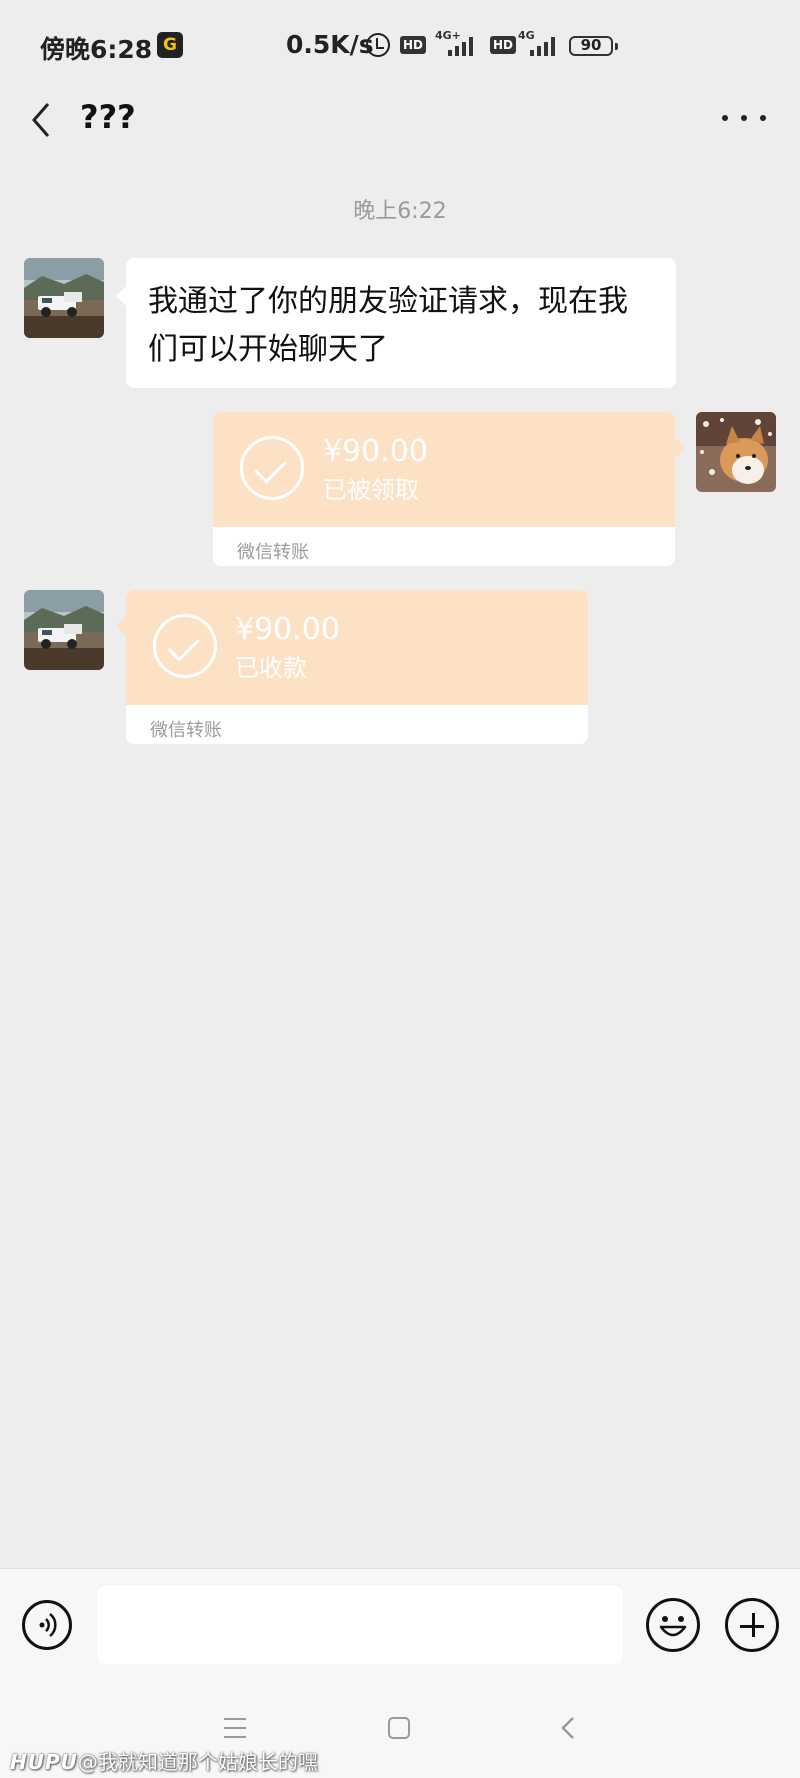  I want to click on more-options-icon, so click(744, 118).